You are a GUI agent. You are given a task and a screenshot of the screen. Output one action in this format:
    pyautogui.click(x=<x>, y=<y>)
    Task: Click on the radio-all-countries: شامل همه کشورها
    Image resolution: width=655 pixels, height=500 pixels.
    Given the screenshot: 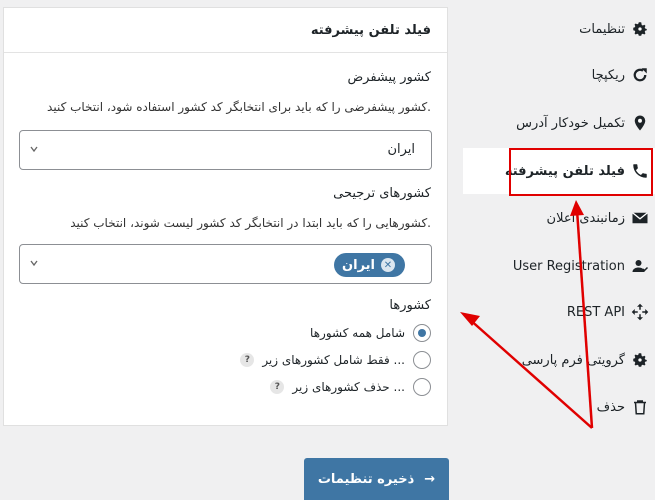 What is the action you would take?
    pyautogui.click(x=370, y=333)
    